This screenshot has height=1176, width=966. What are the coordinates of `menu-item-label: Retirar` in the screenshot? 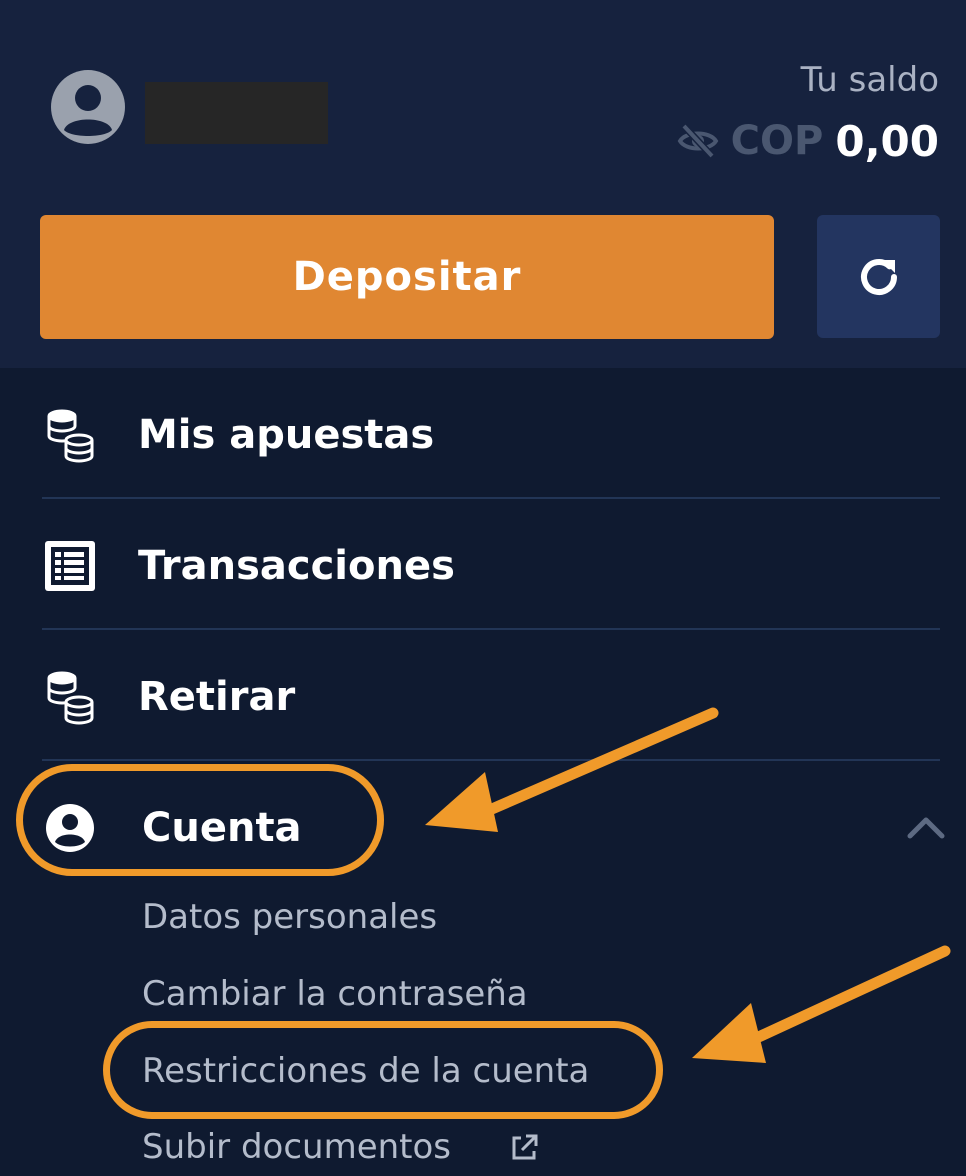 It's located at (217, 697).